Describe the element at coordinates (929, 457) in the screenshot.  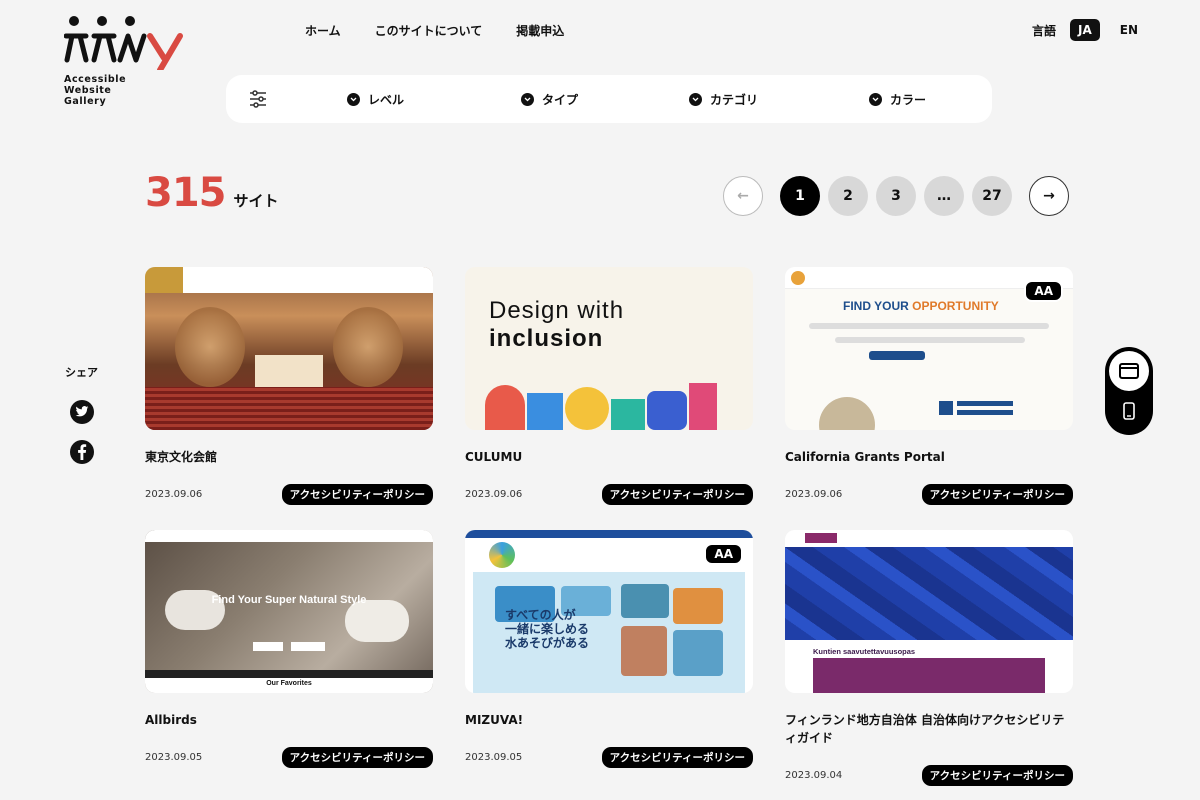
I see `card-title: California Grants Portal` at that location.